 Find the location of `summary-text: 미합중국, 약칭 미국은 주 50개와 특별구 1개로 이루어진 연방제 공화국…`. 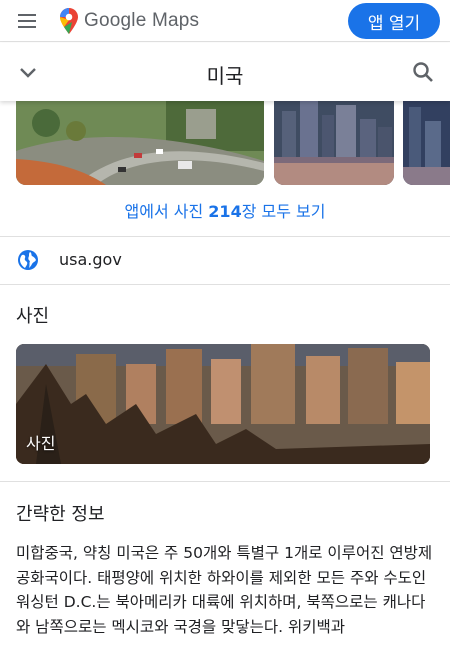

summary-text: 미합중국, 약칭 미국은 주 50개와 특별구 1개로 이루어진 연방제 공화국… is located at coordinates (224, 590).